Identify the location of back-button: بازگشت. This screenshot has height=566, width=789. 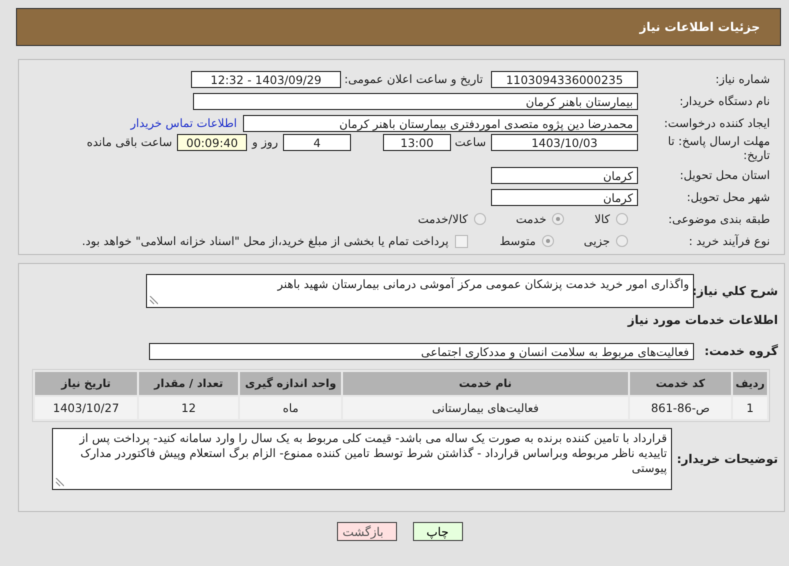
(366, 531).